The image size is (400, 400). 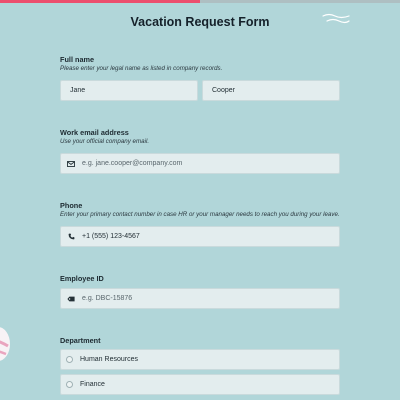 I want to click on employee-id-placeholder: e.g. DBC-15876, so click(x=107, y=298).